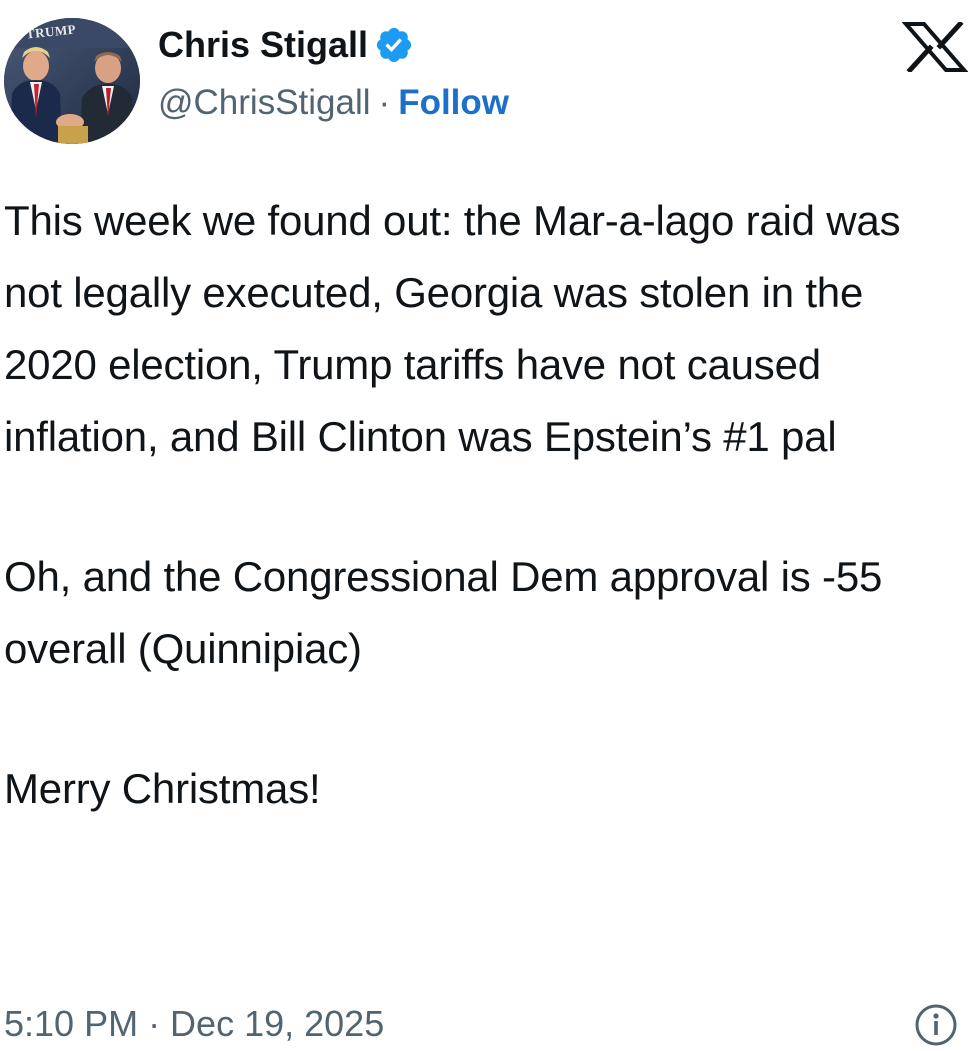  I want to click on author-display-name: Chris Stigall, so click(263, 45).